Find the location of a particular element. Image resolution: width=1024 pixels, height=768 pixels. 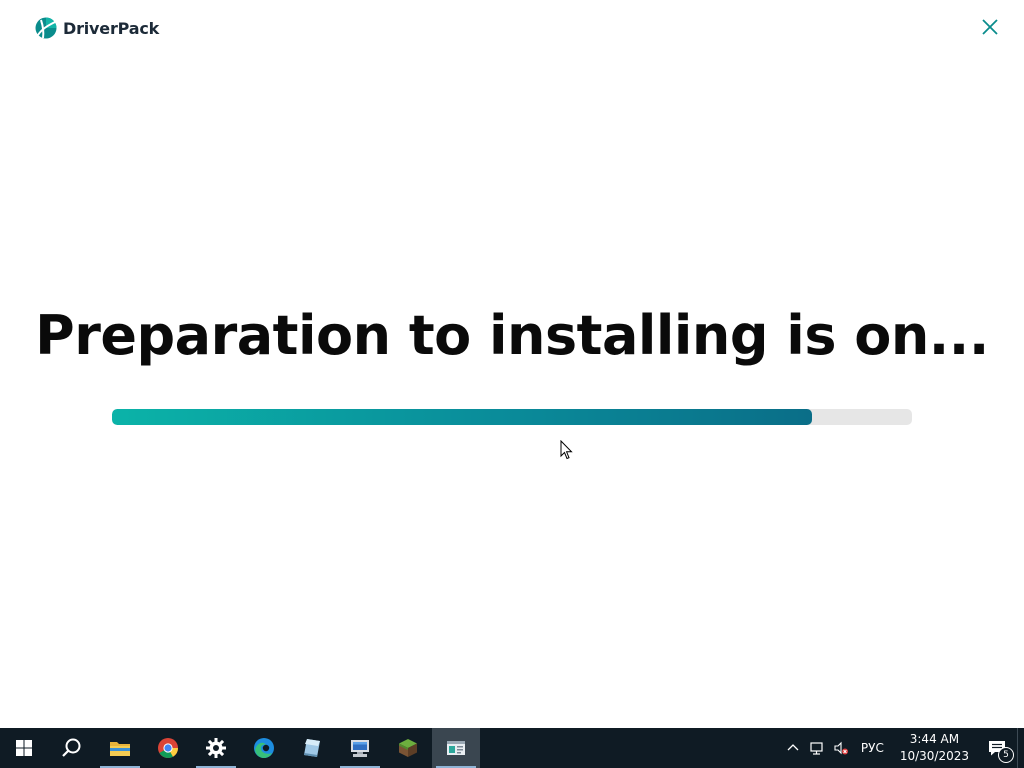

window-app-icon is located at coordinates (456, 748).